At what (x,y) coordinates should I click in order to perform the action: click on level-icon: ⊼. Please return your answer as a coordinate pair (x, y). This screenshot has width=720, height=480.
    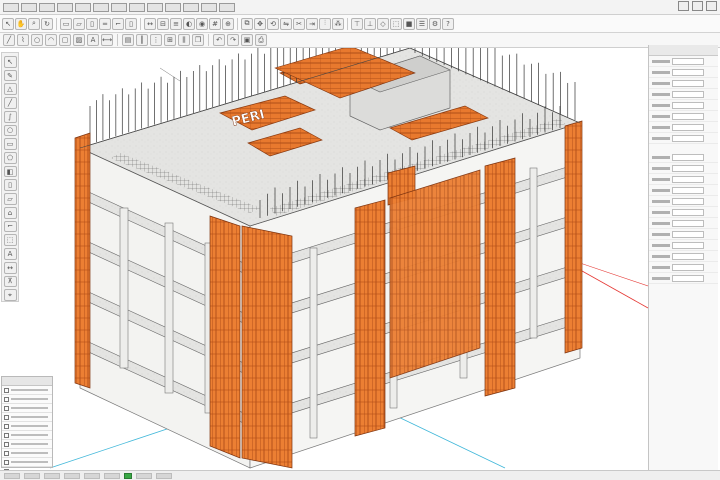
    Looking at the image, I should click on (10, 281).